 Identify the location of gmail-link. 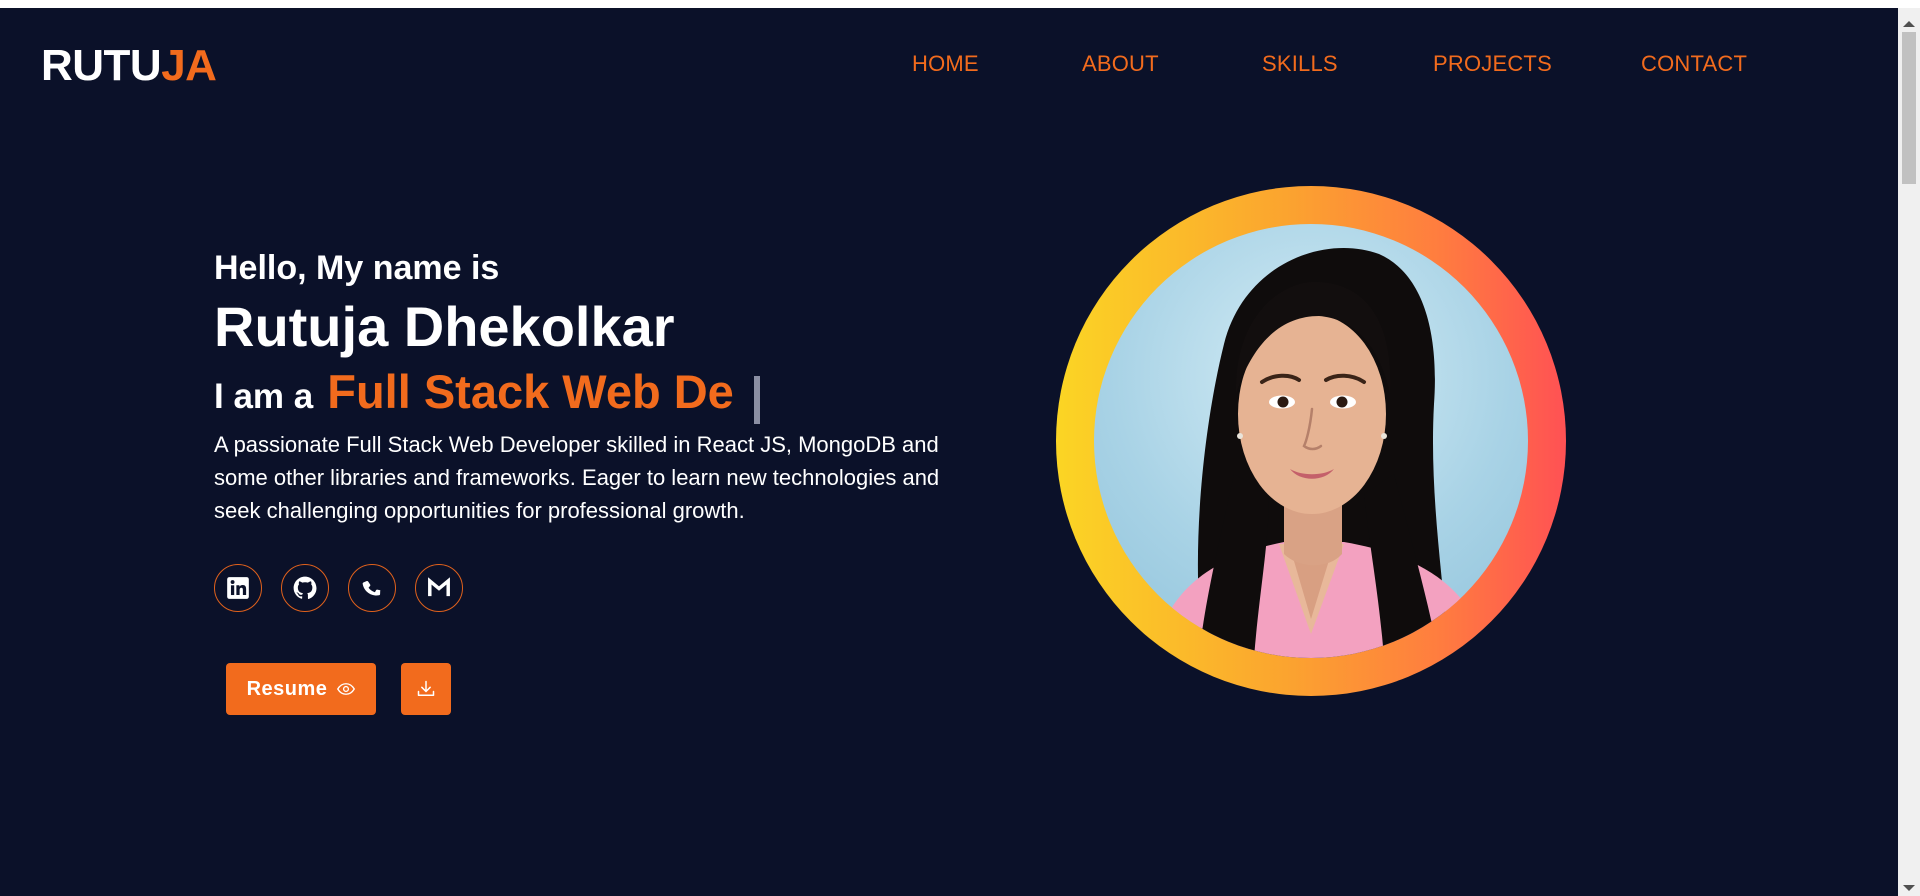
(439, 588).